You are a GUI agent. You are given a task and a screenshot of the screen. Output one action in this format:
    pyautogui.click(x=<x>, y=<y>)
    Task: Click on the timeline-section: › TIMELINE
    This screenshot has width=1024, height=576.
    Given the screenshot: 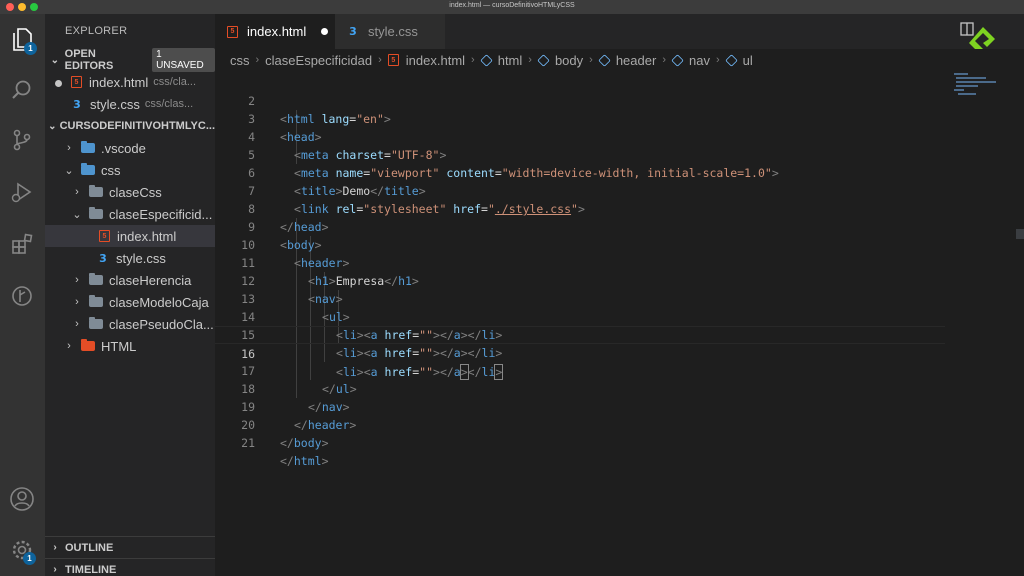 What is the action you would take?
    pyautogui.click(x=130, y=567)
    